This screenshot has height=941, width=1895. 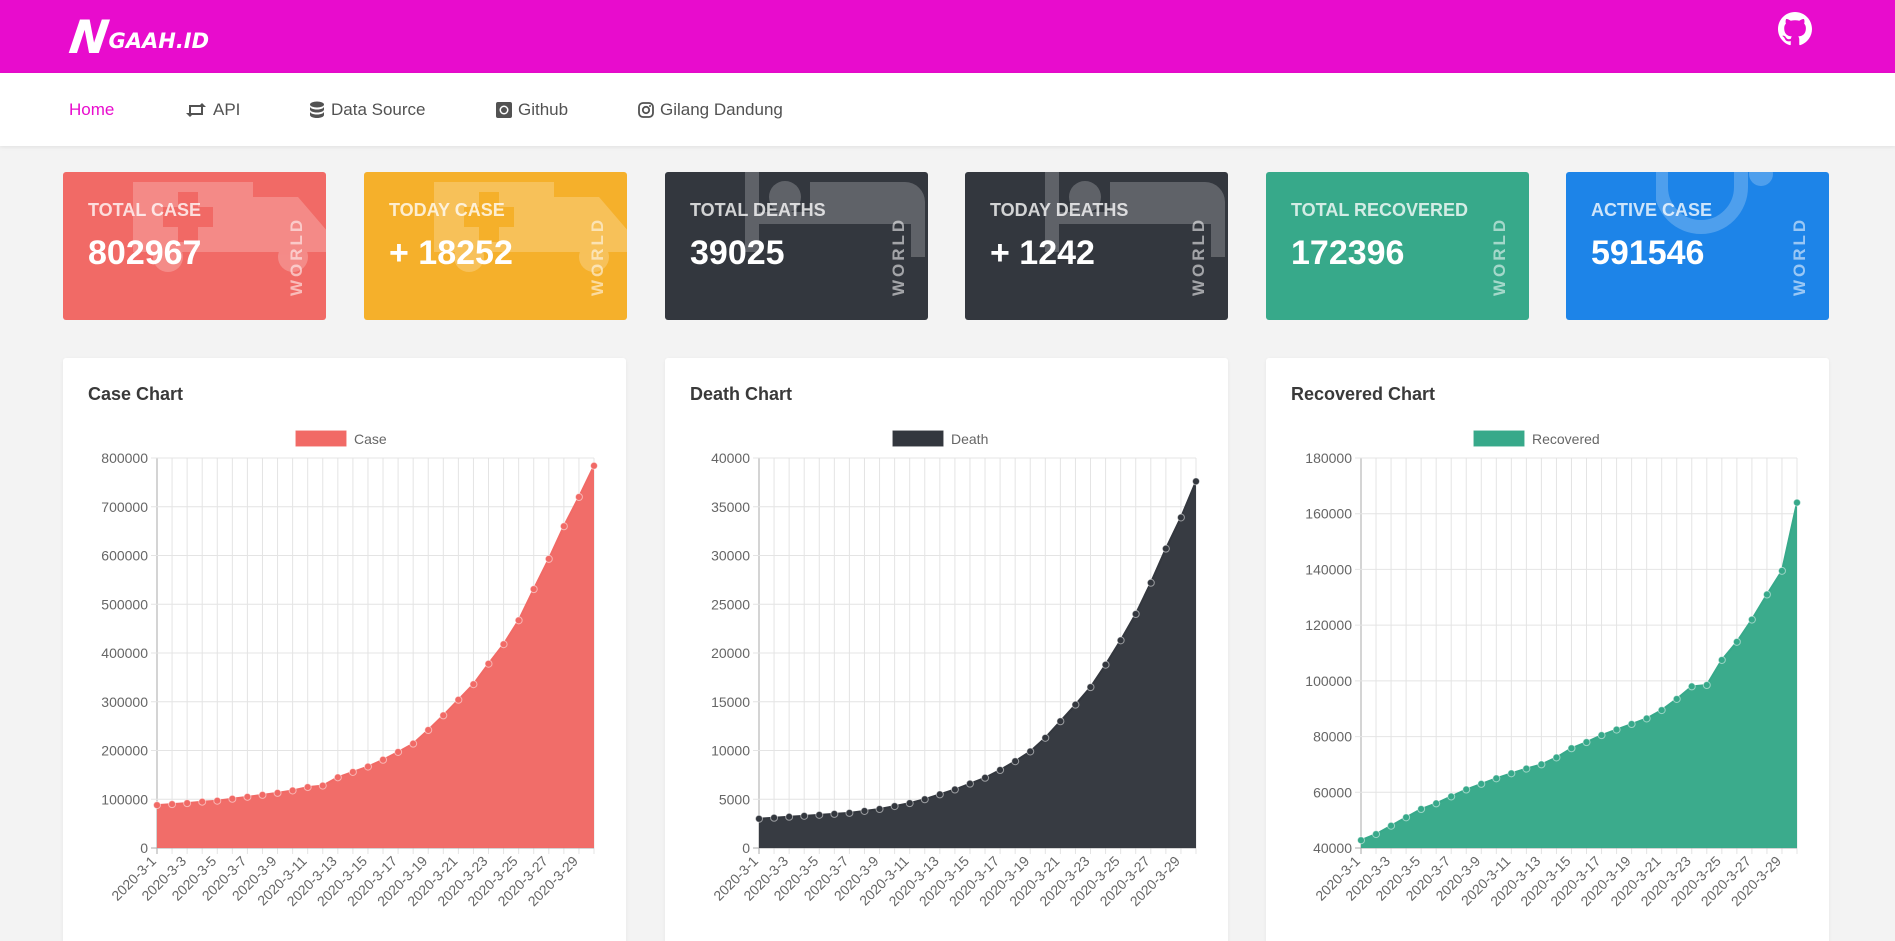 What do you see at coordinates (367, 109) in the screenshot?
I see `nav-item-data-source: Data Source` at bounding box center [367, 109].